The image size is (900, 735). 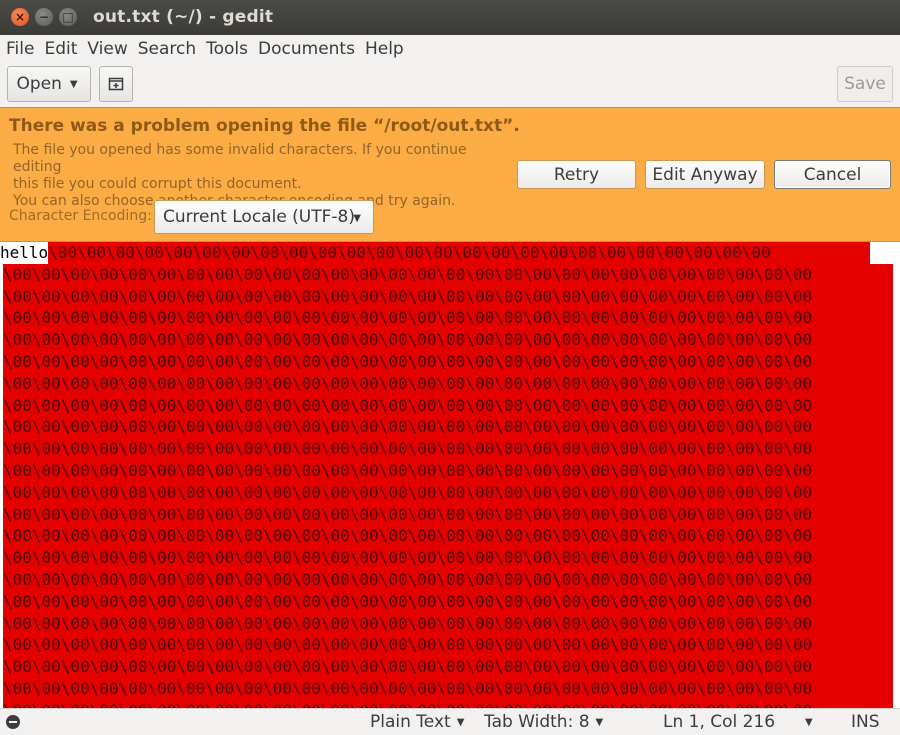 What do you see at coordinates (537, 722) in the screenshot?
I see `tab-width-label: Tab Width: 8` at bounding box center [537, 722].